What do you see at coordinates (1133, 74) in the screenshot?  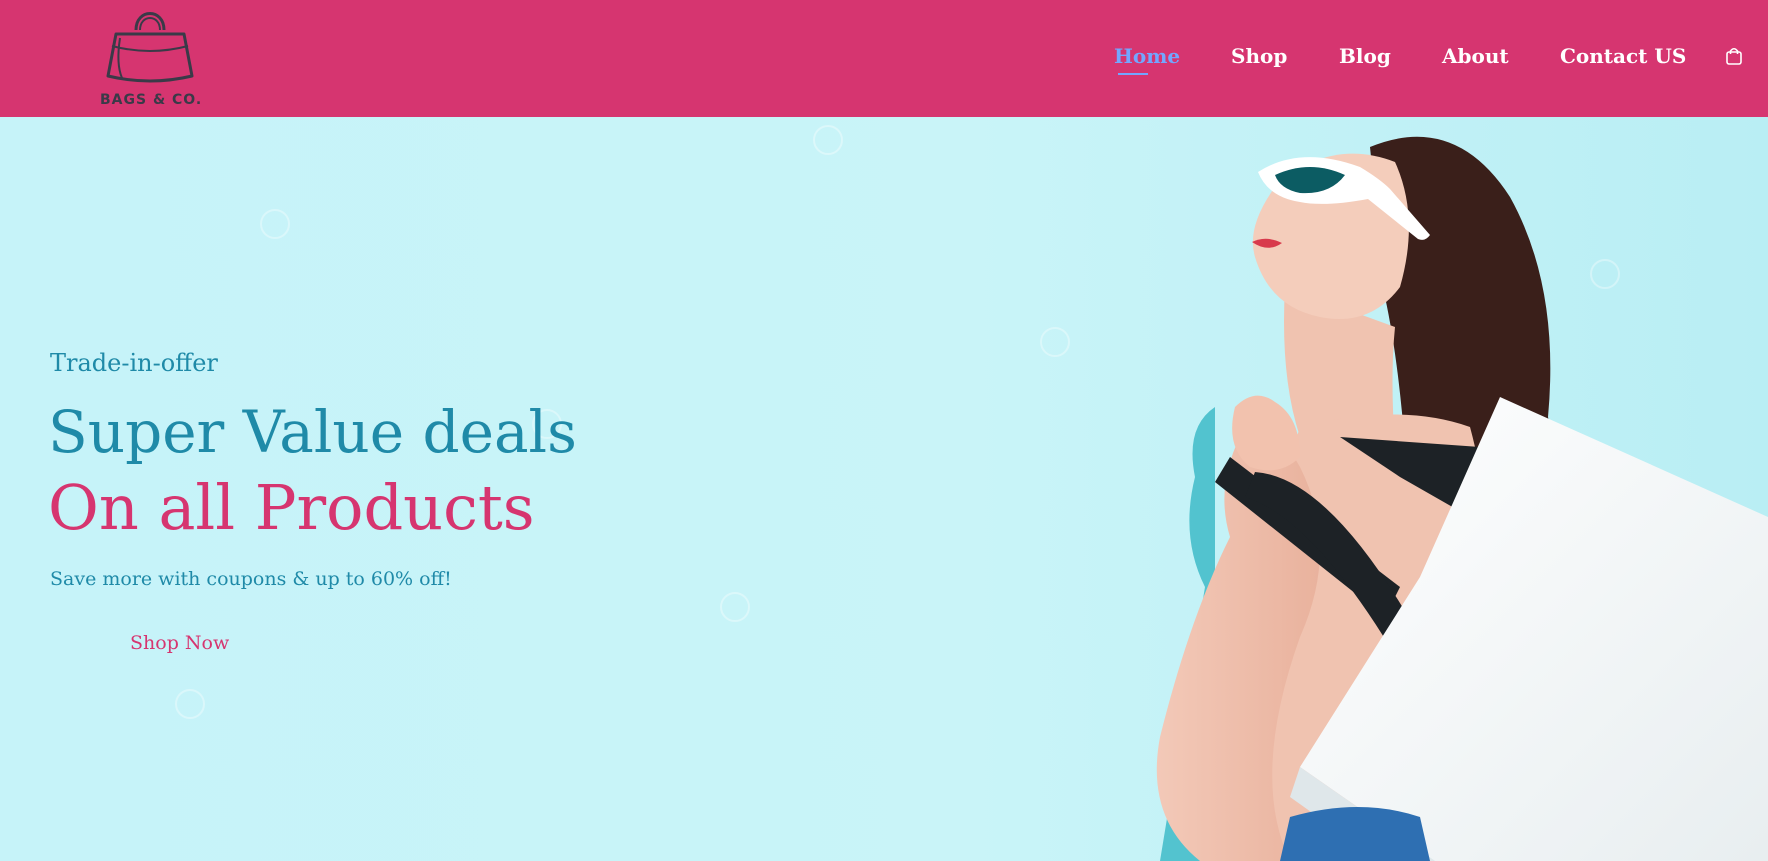 I see `nav-active-indicator` at bounding box center [1133, 74].